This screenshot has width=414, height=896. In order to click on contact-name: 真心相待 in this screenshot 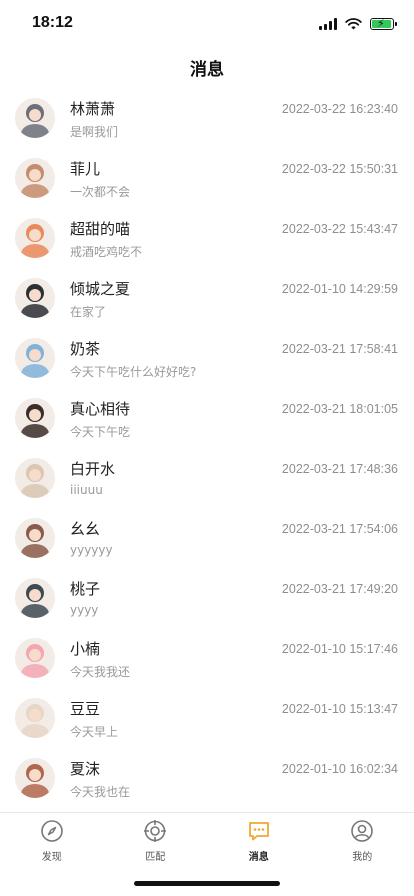, I will do `click(100, 409)`.